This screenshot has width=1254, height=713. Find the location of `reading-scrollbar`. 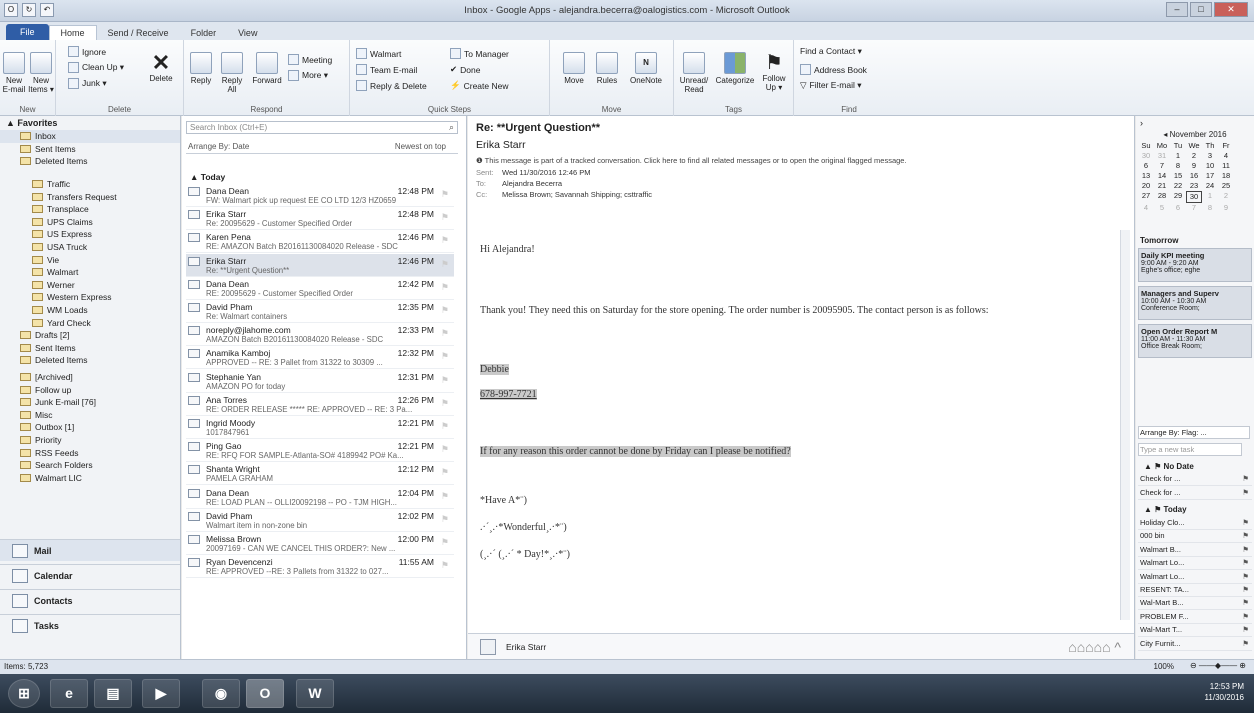

reading-scrollbar is located at coordinates (1125, 425).